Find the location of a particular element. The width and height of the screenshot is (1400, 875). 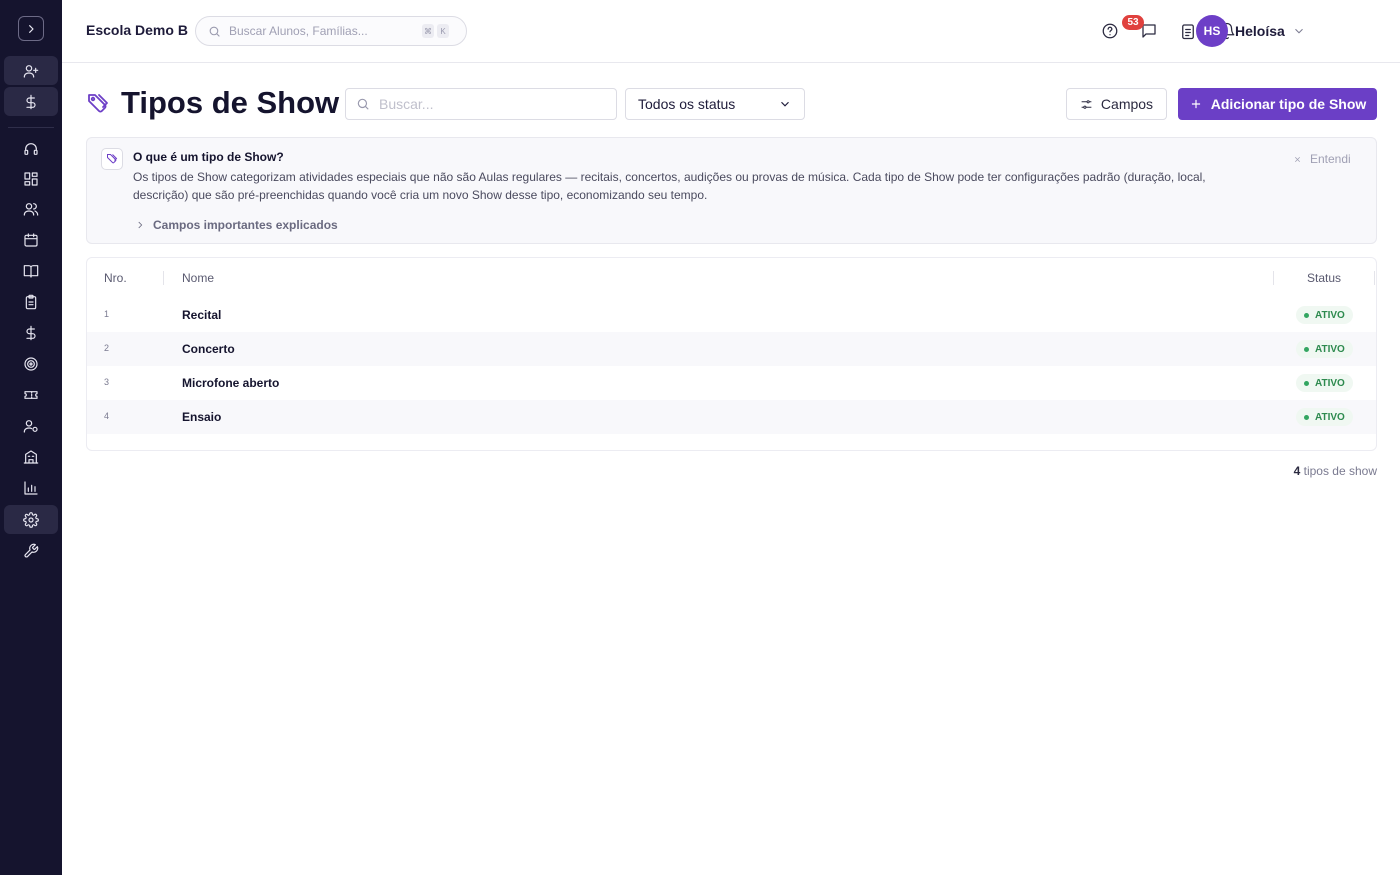

page-search-input is located at coordinates (494, 104).